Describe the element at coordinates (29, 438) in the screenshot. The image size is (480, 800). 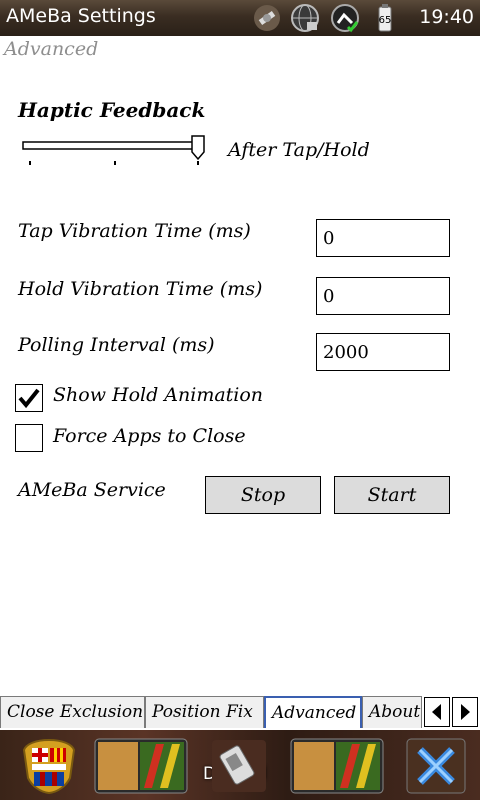
I see `force-close-checkbox` at that location.